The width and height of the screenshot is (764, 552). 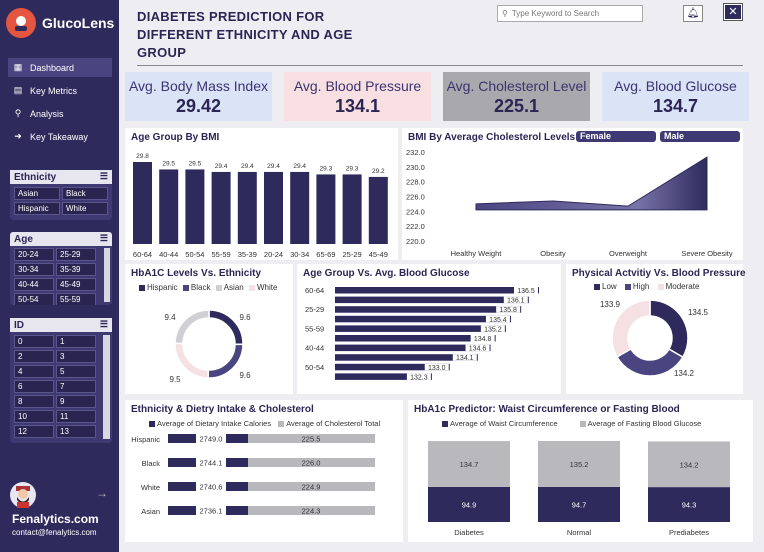 I want to click on x-tick-label: 65-69, so click(x=325, y=254).